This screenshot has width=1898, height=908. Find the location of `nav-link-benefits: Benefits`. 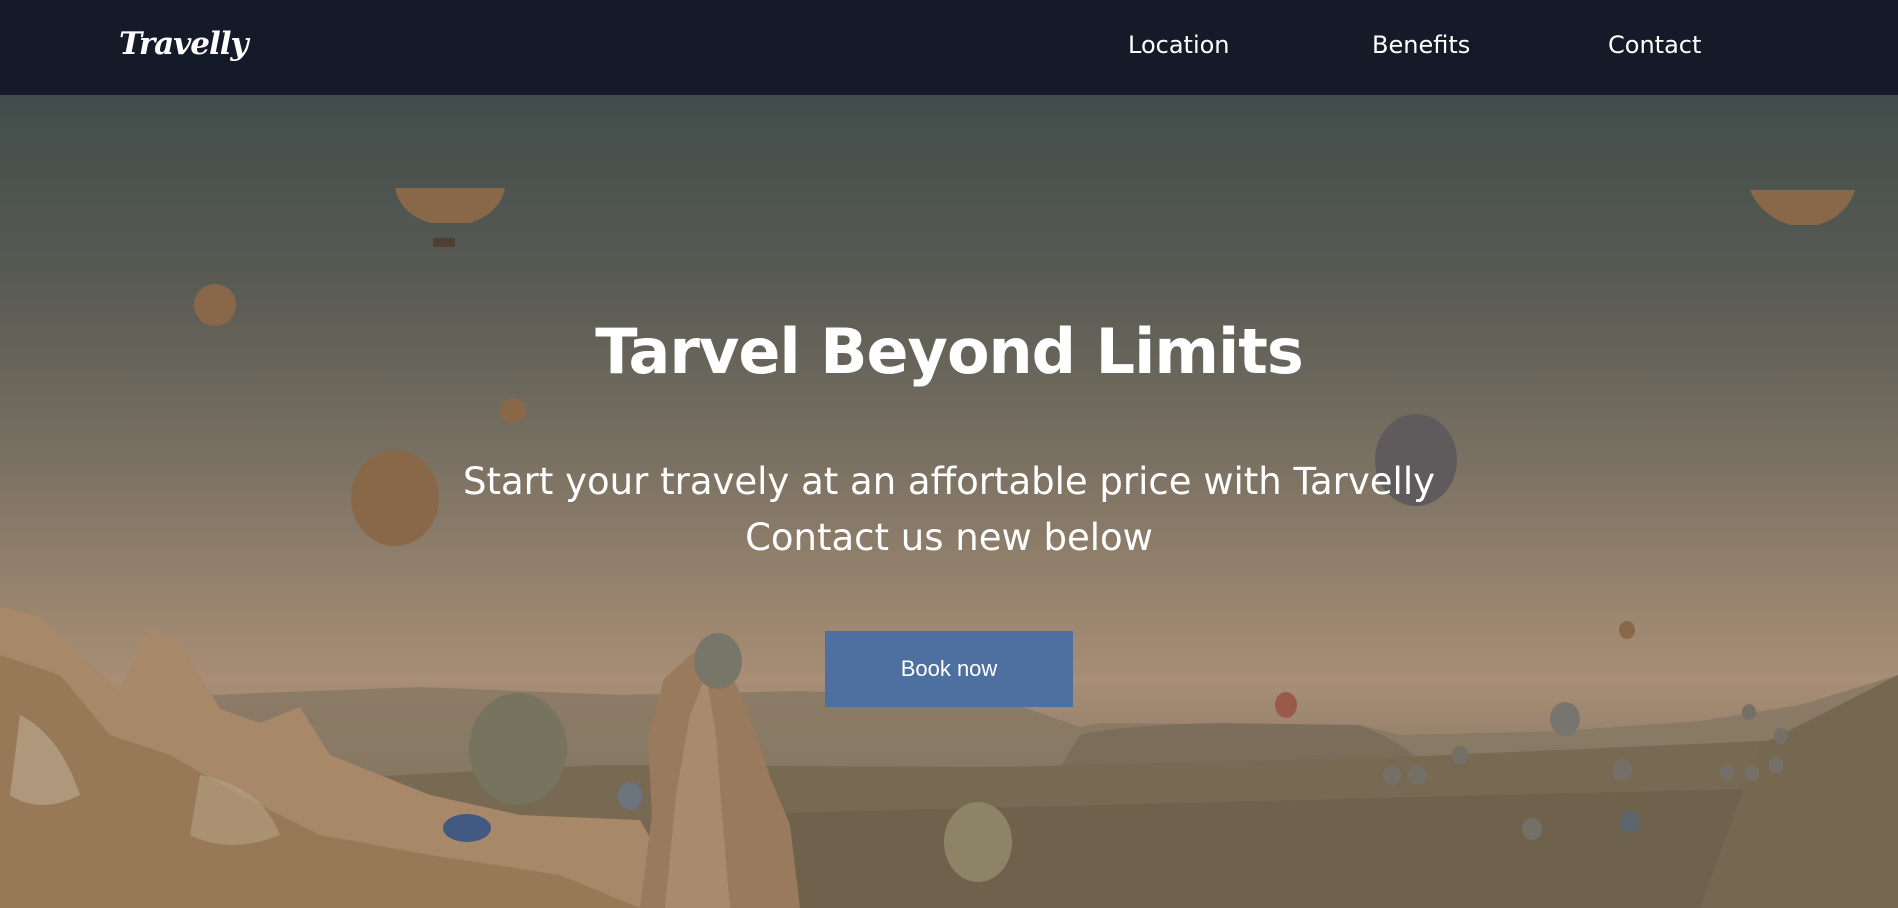

nav-link-benefits: Benefits is located at coordinates (1421, 45).